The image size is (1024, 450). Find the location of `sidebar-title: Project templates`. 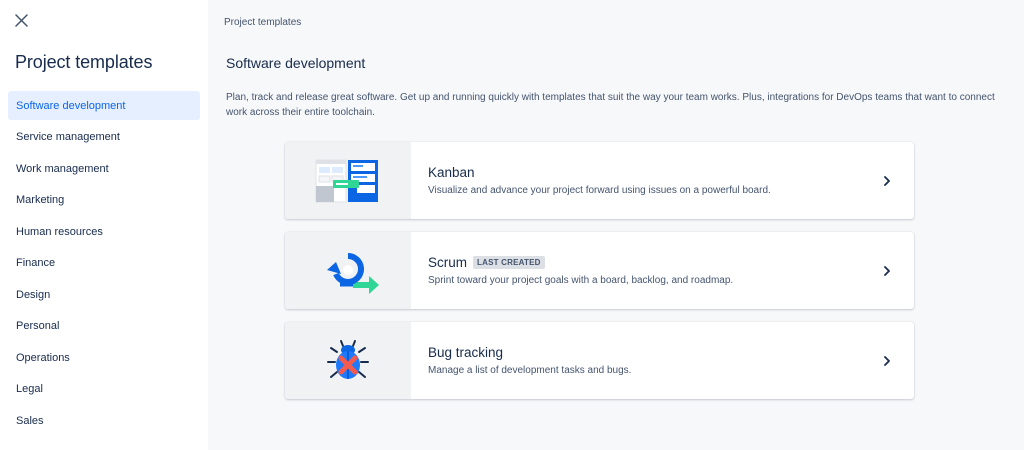

sidebar-title: Project templates is located at coordinates (84, 62).